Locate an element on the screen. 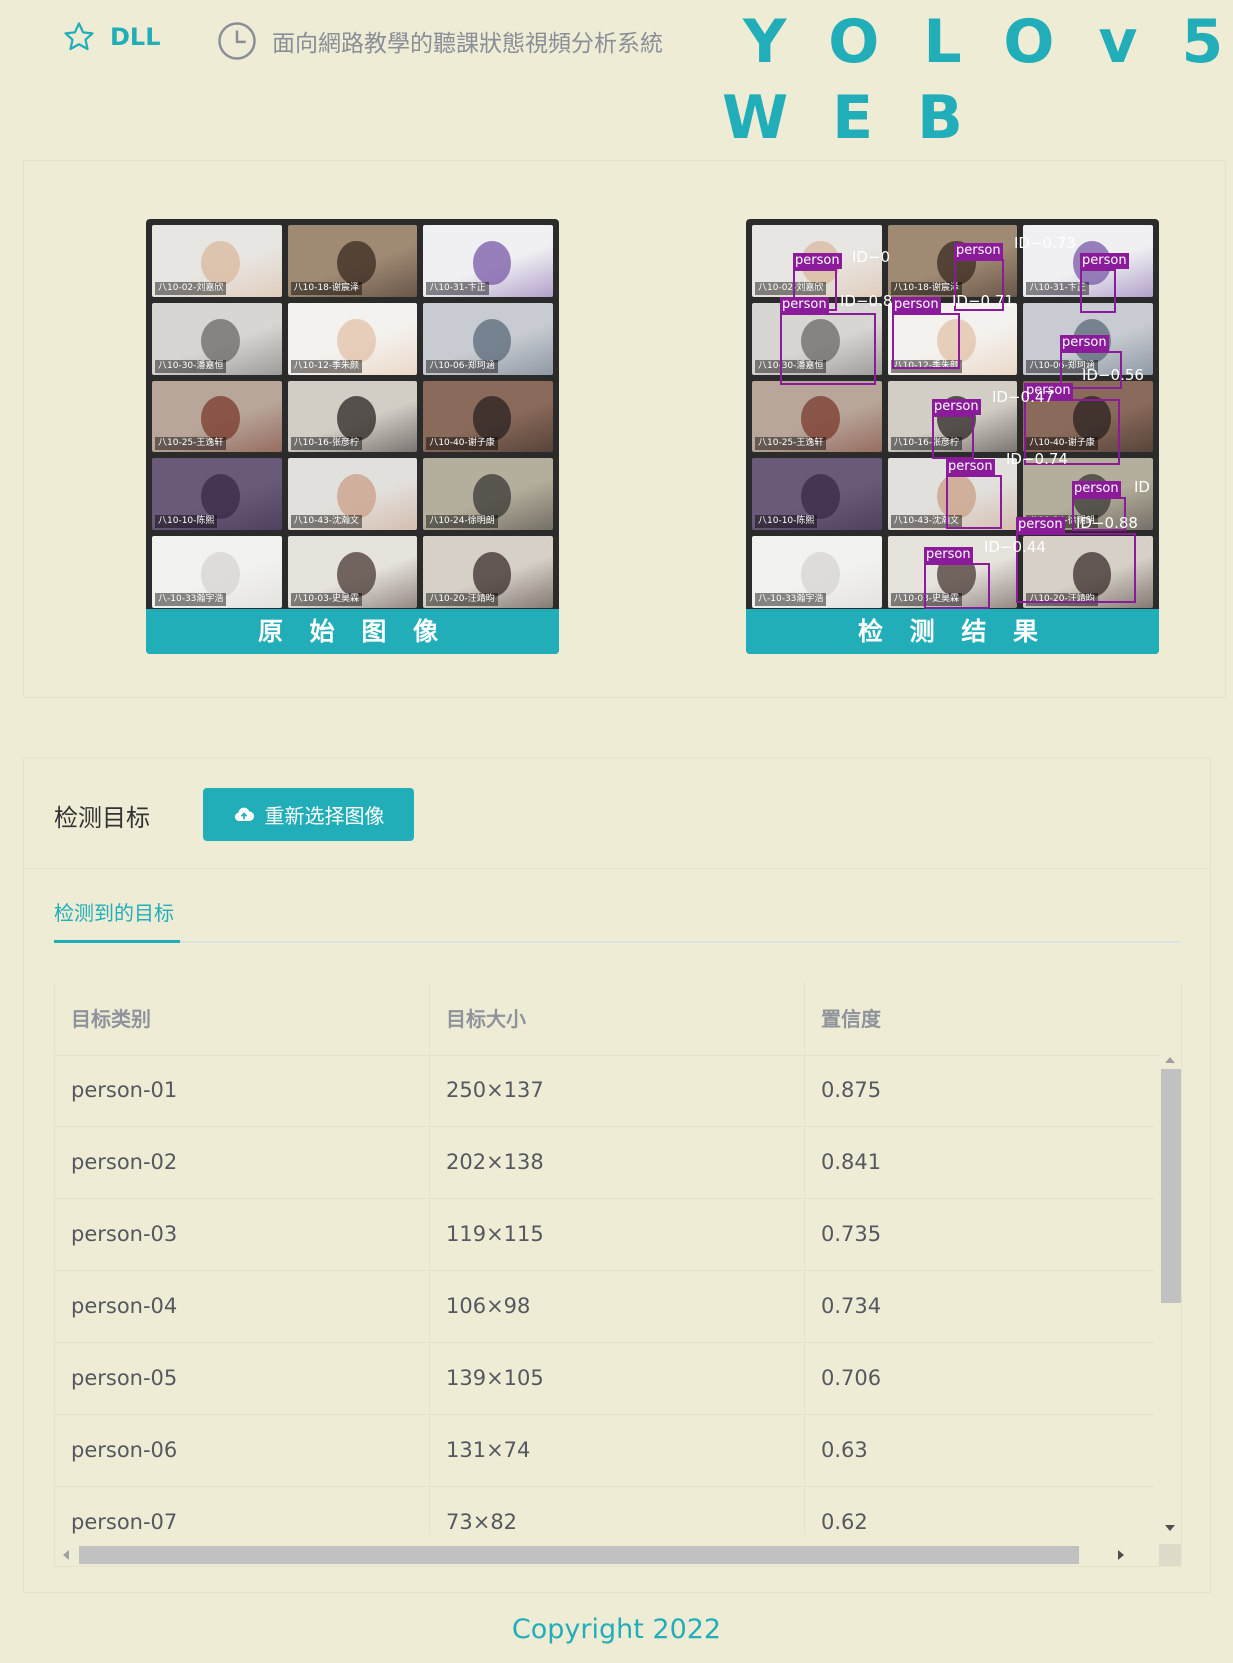 Image resolution: width=1233 pixels, height=1663 pixels. cell-class: person-04 is located at coordinates (242, 1306).